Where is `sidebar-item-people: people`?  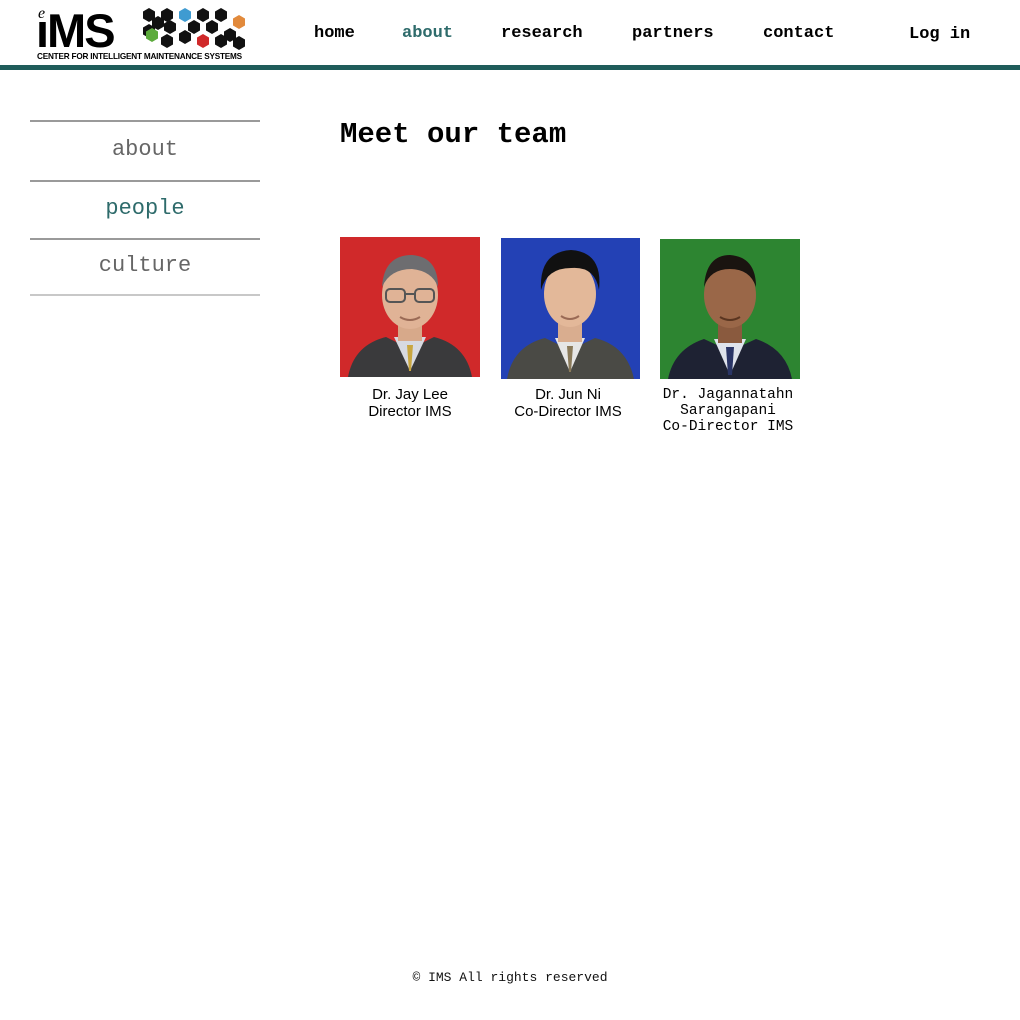 sidebar-item-people: people is located at coordinates (145, 209).